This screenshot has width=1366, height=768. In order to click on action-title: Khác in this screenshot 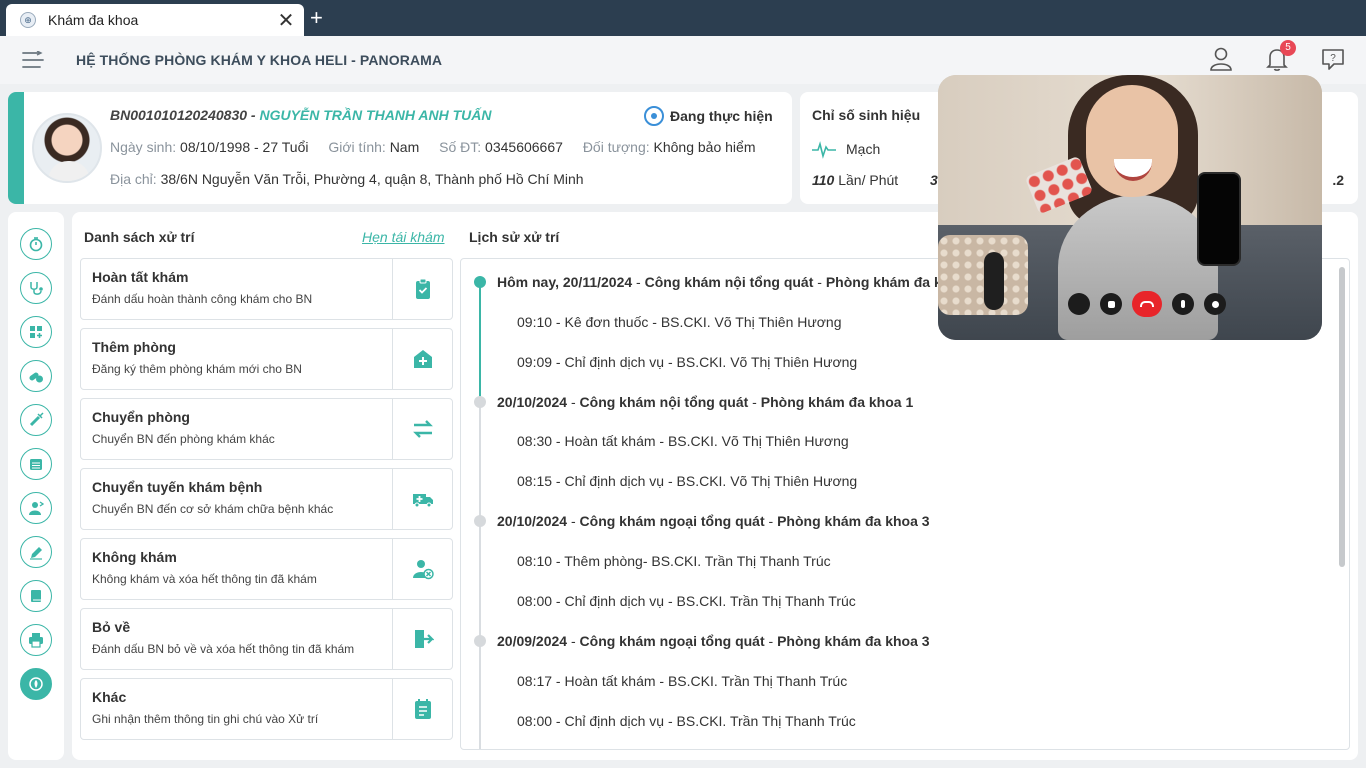, I will do `click(109, 697)`.